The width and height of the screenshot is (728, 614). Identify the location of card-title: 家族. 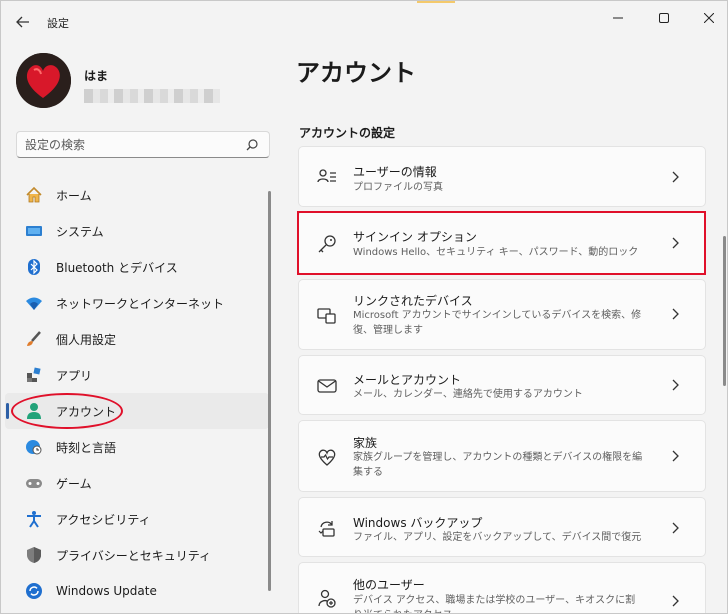
(365, 443).